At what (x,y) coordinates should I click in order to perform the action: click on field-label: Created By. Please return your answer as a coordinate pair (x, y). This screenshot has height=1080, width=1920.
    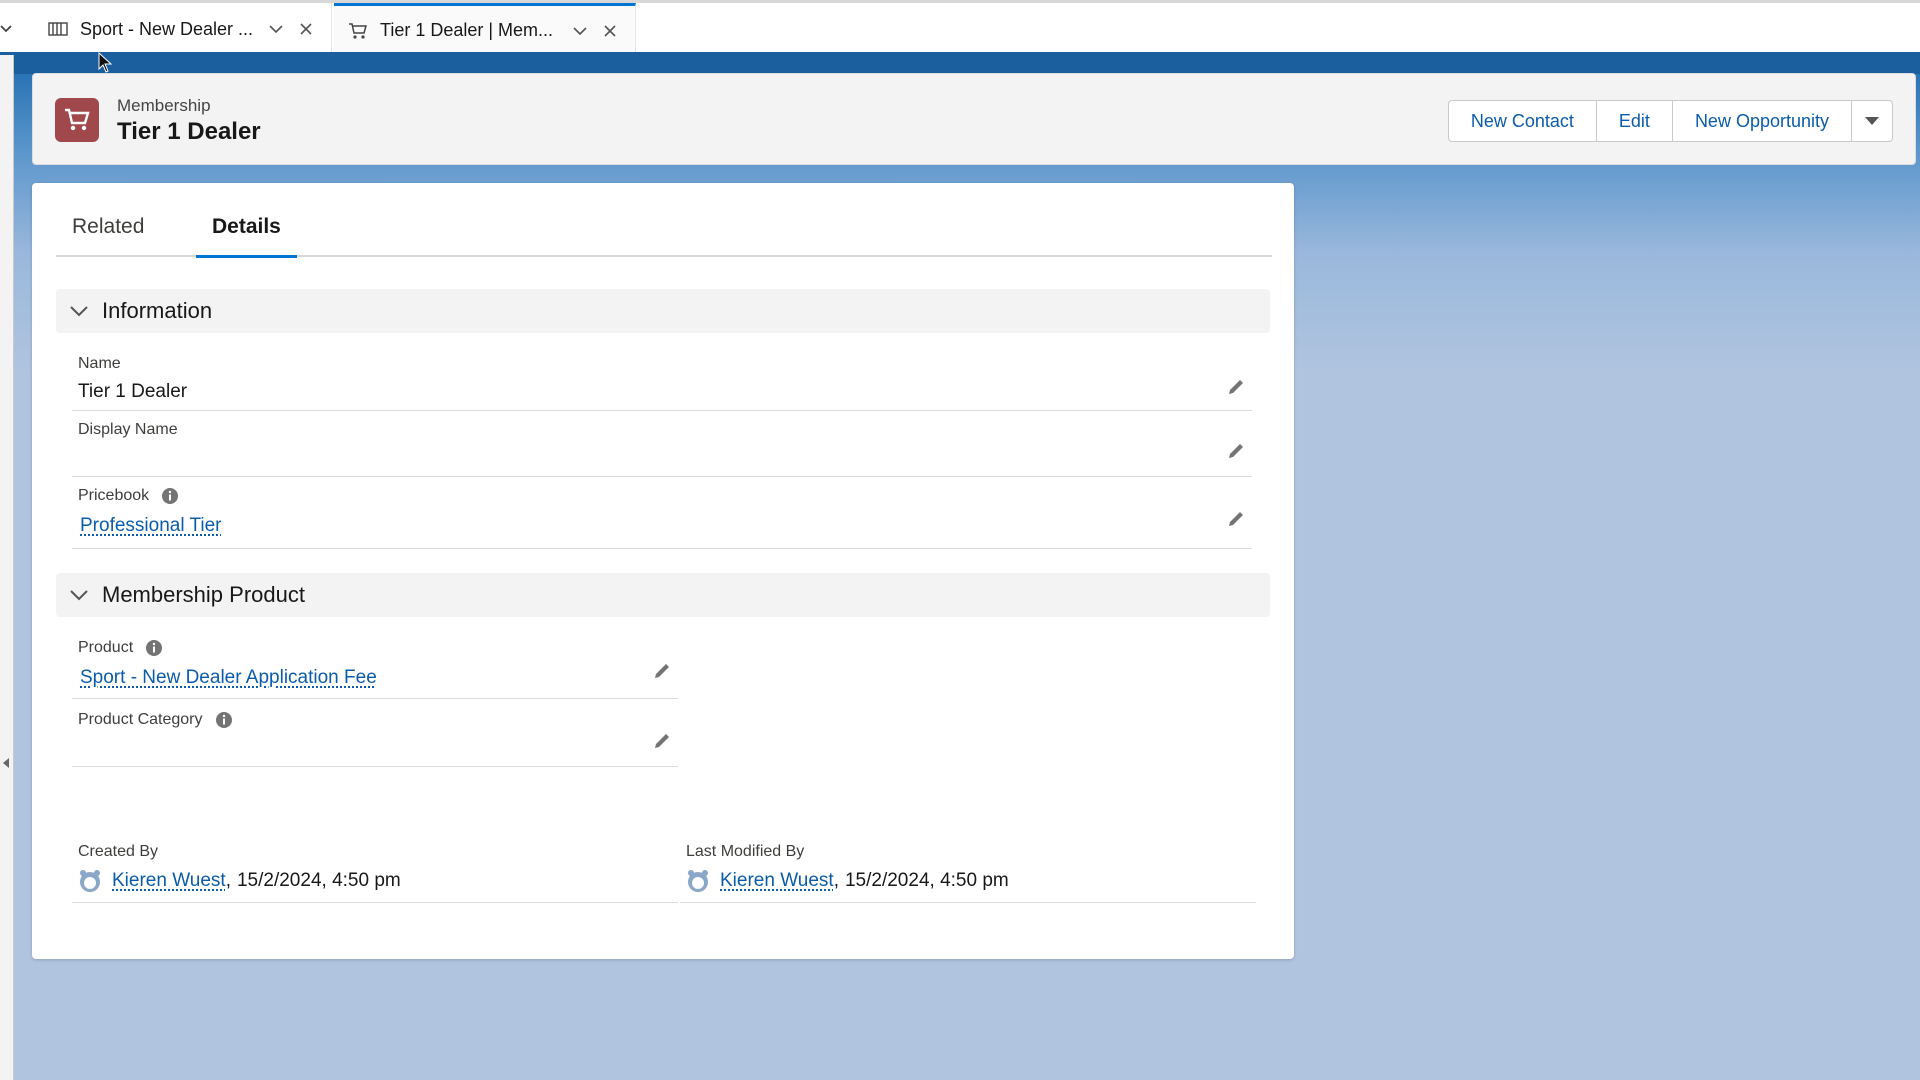
    Looking at the image, I should click on (118, 851).